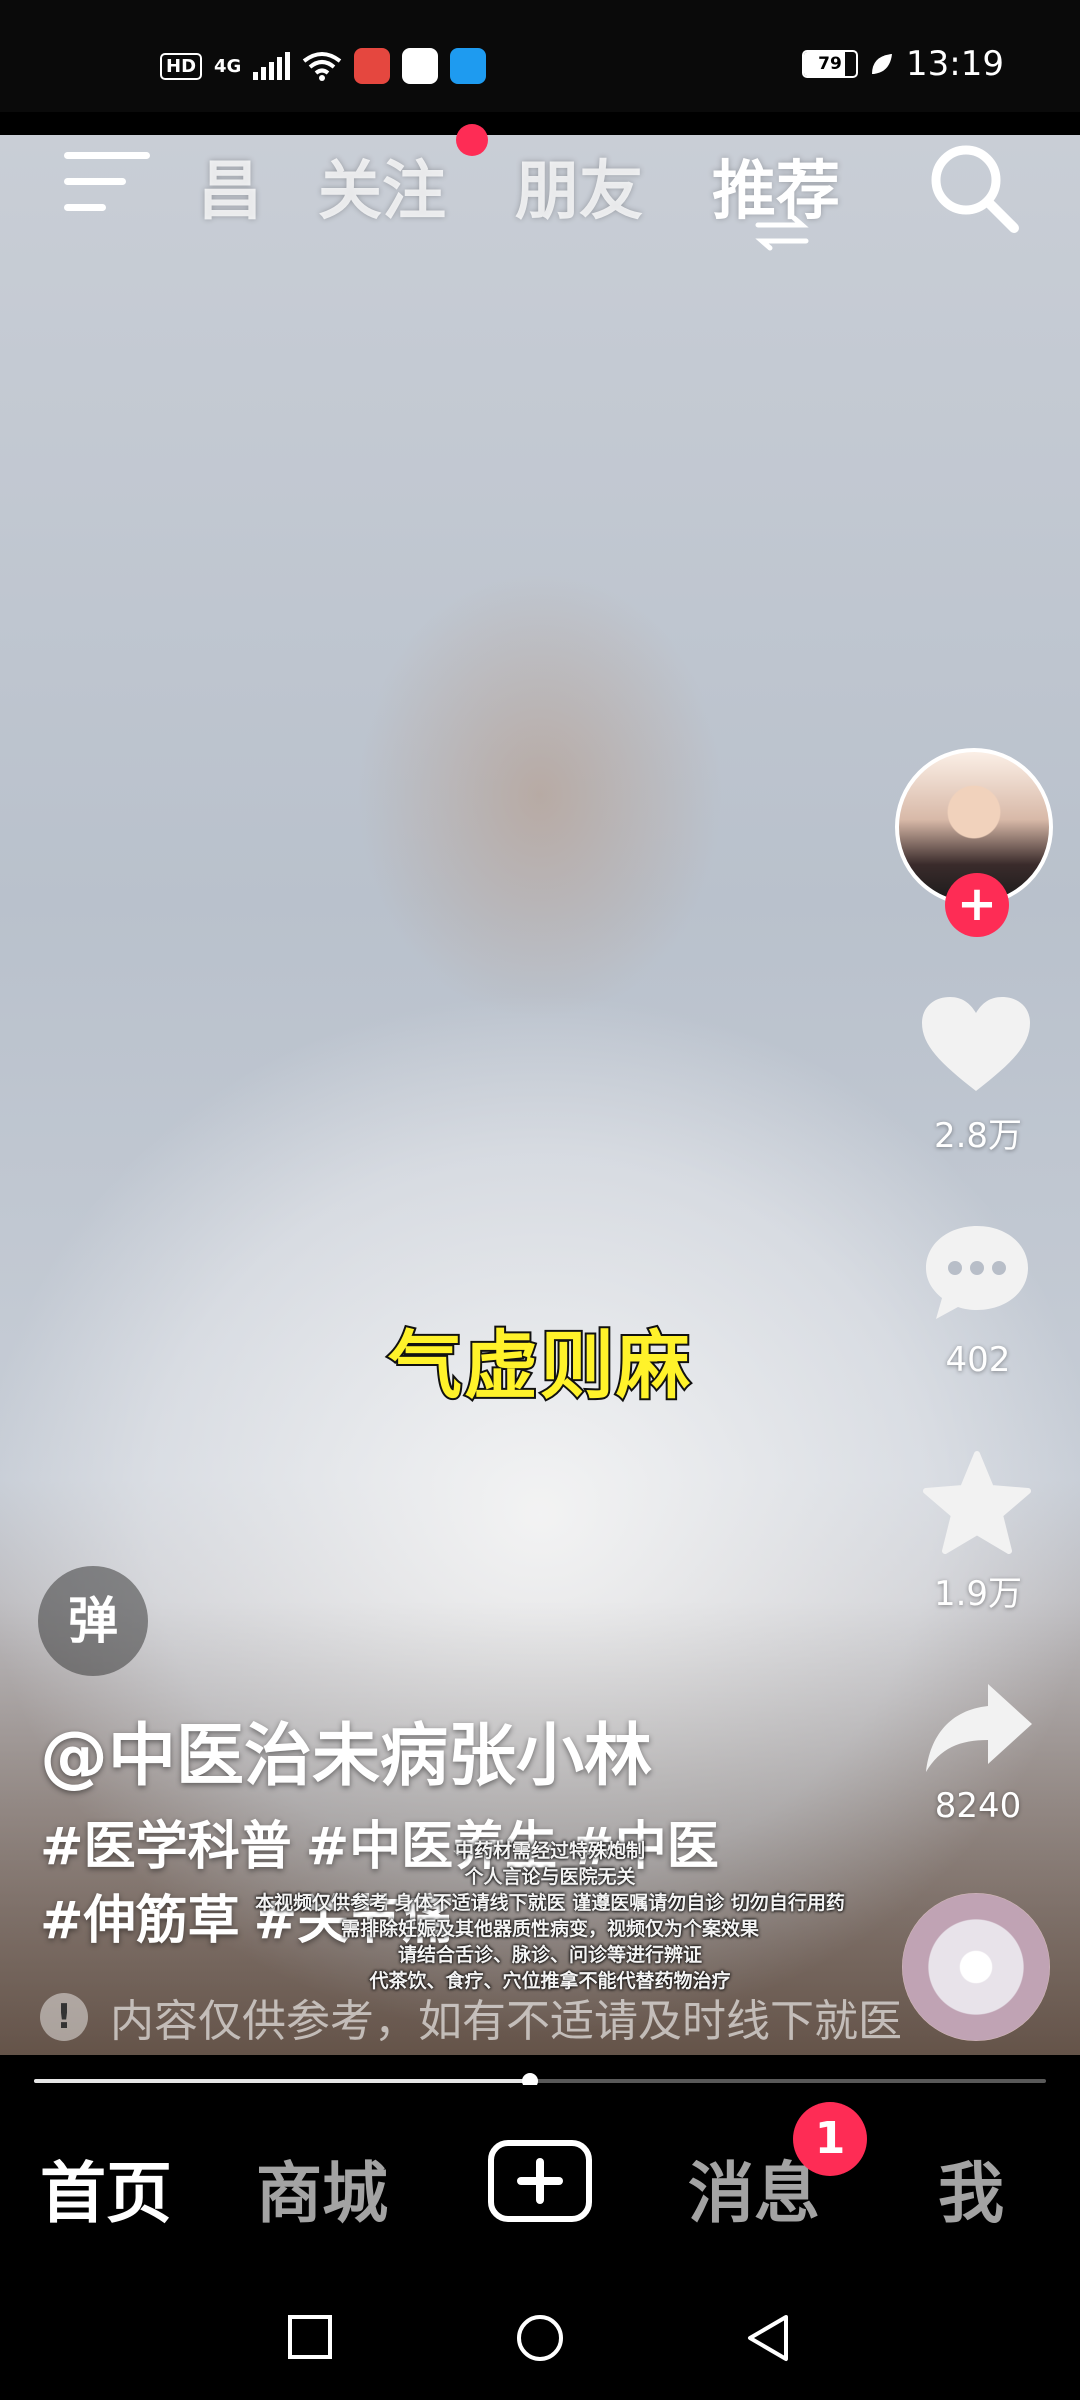 This screenshot has width=1080, height=2400. I want to click on follow-button: +, so click(977, 905).